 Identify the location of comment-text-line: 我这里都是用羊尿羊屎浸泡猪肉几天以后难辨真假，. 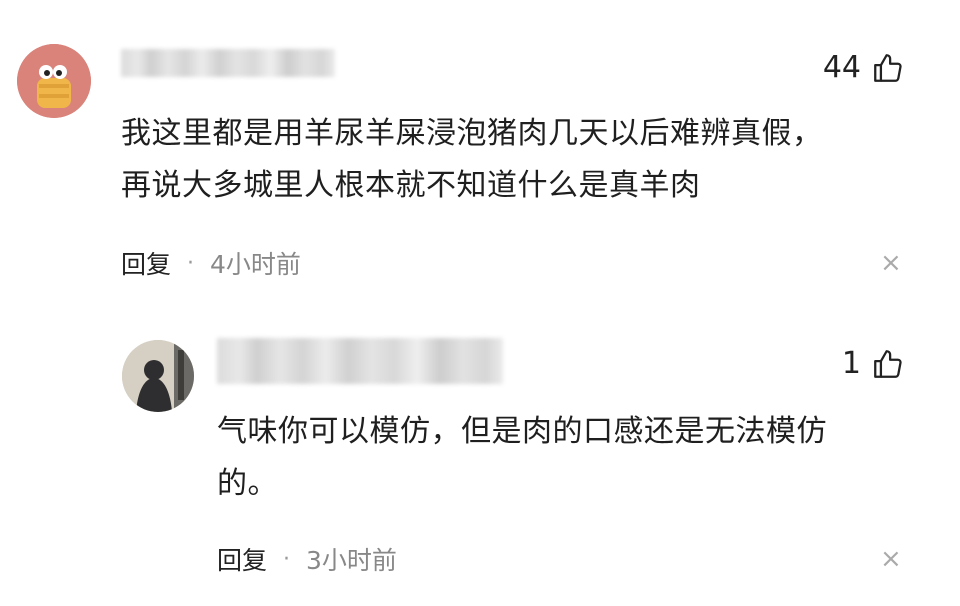
(472, 133).